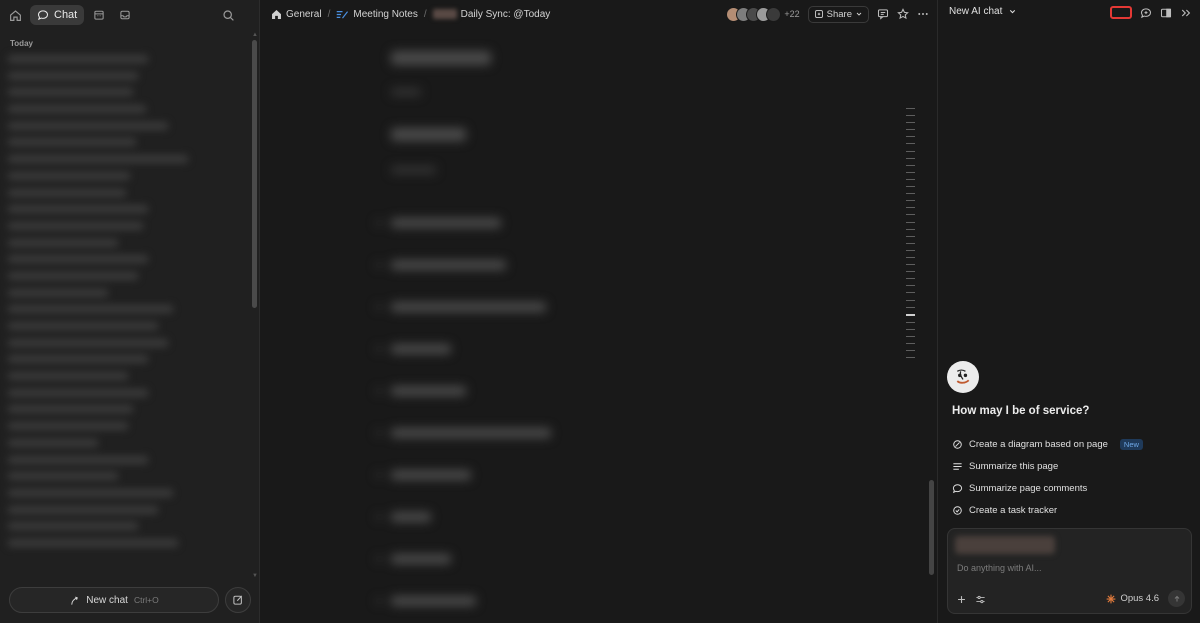  I want to click on inbox-icon, so click(125, 15).